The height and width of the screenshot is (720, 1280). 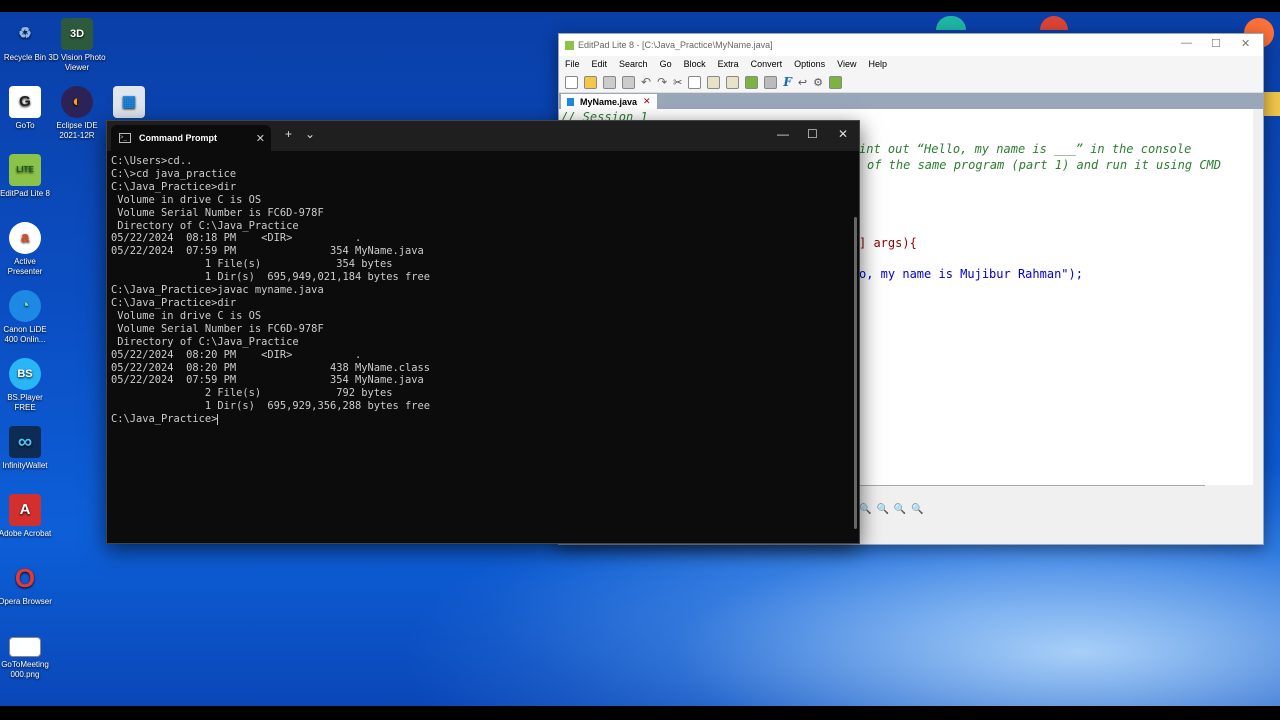 I want to click on desktop-icon-infinitywallet: ∞ InfinityWallet, so click(x=27, y=448).